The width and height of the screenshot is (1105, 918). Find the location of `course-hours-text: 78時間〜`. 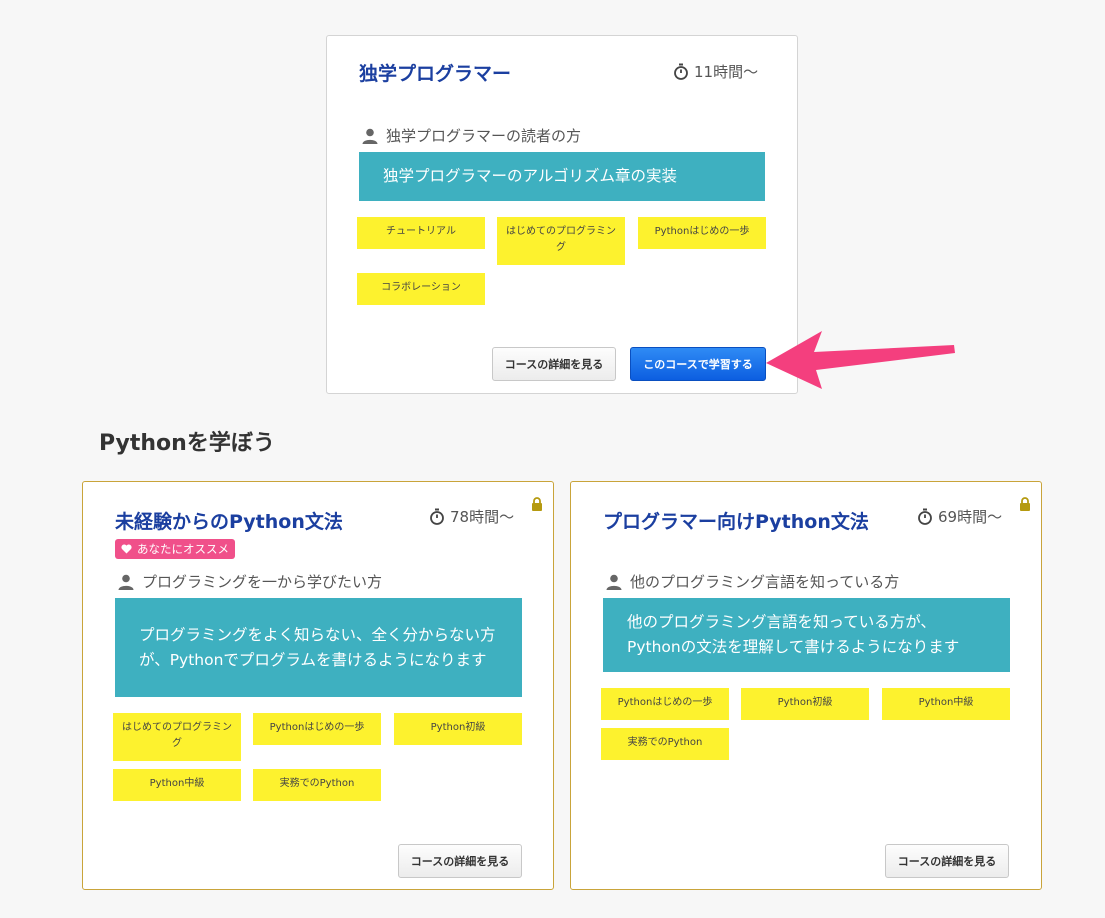

course-hours-text: 78時間〜 is located at coordinates (482, 517).